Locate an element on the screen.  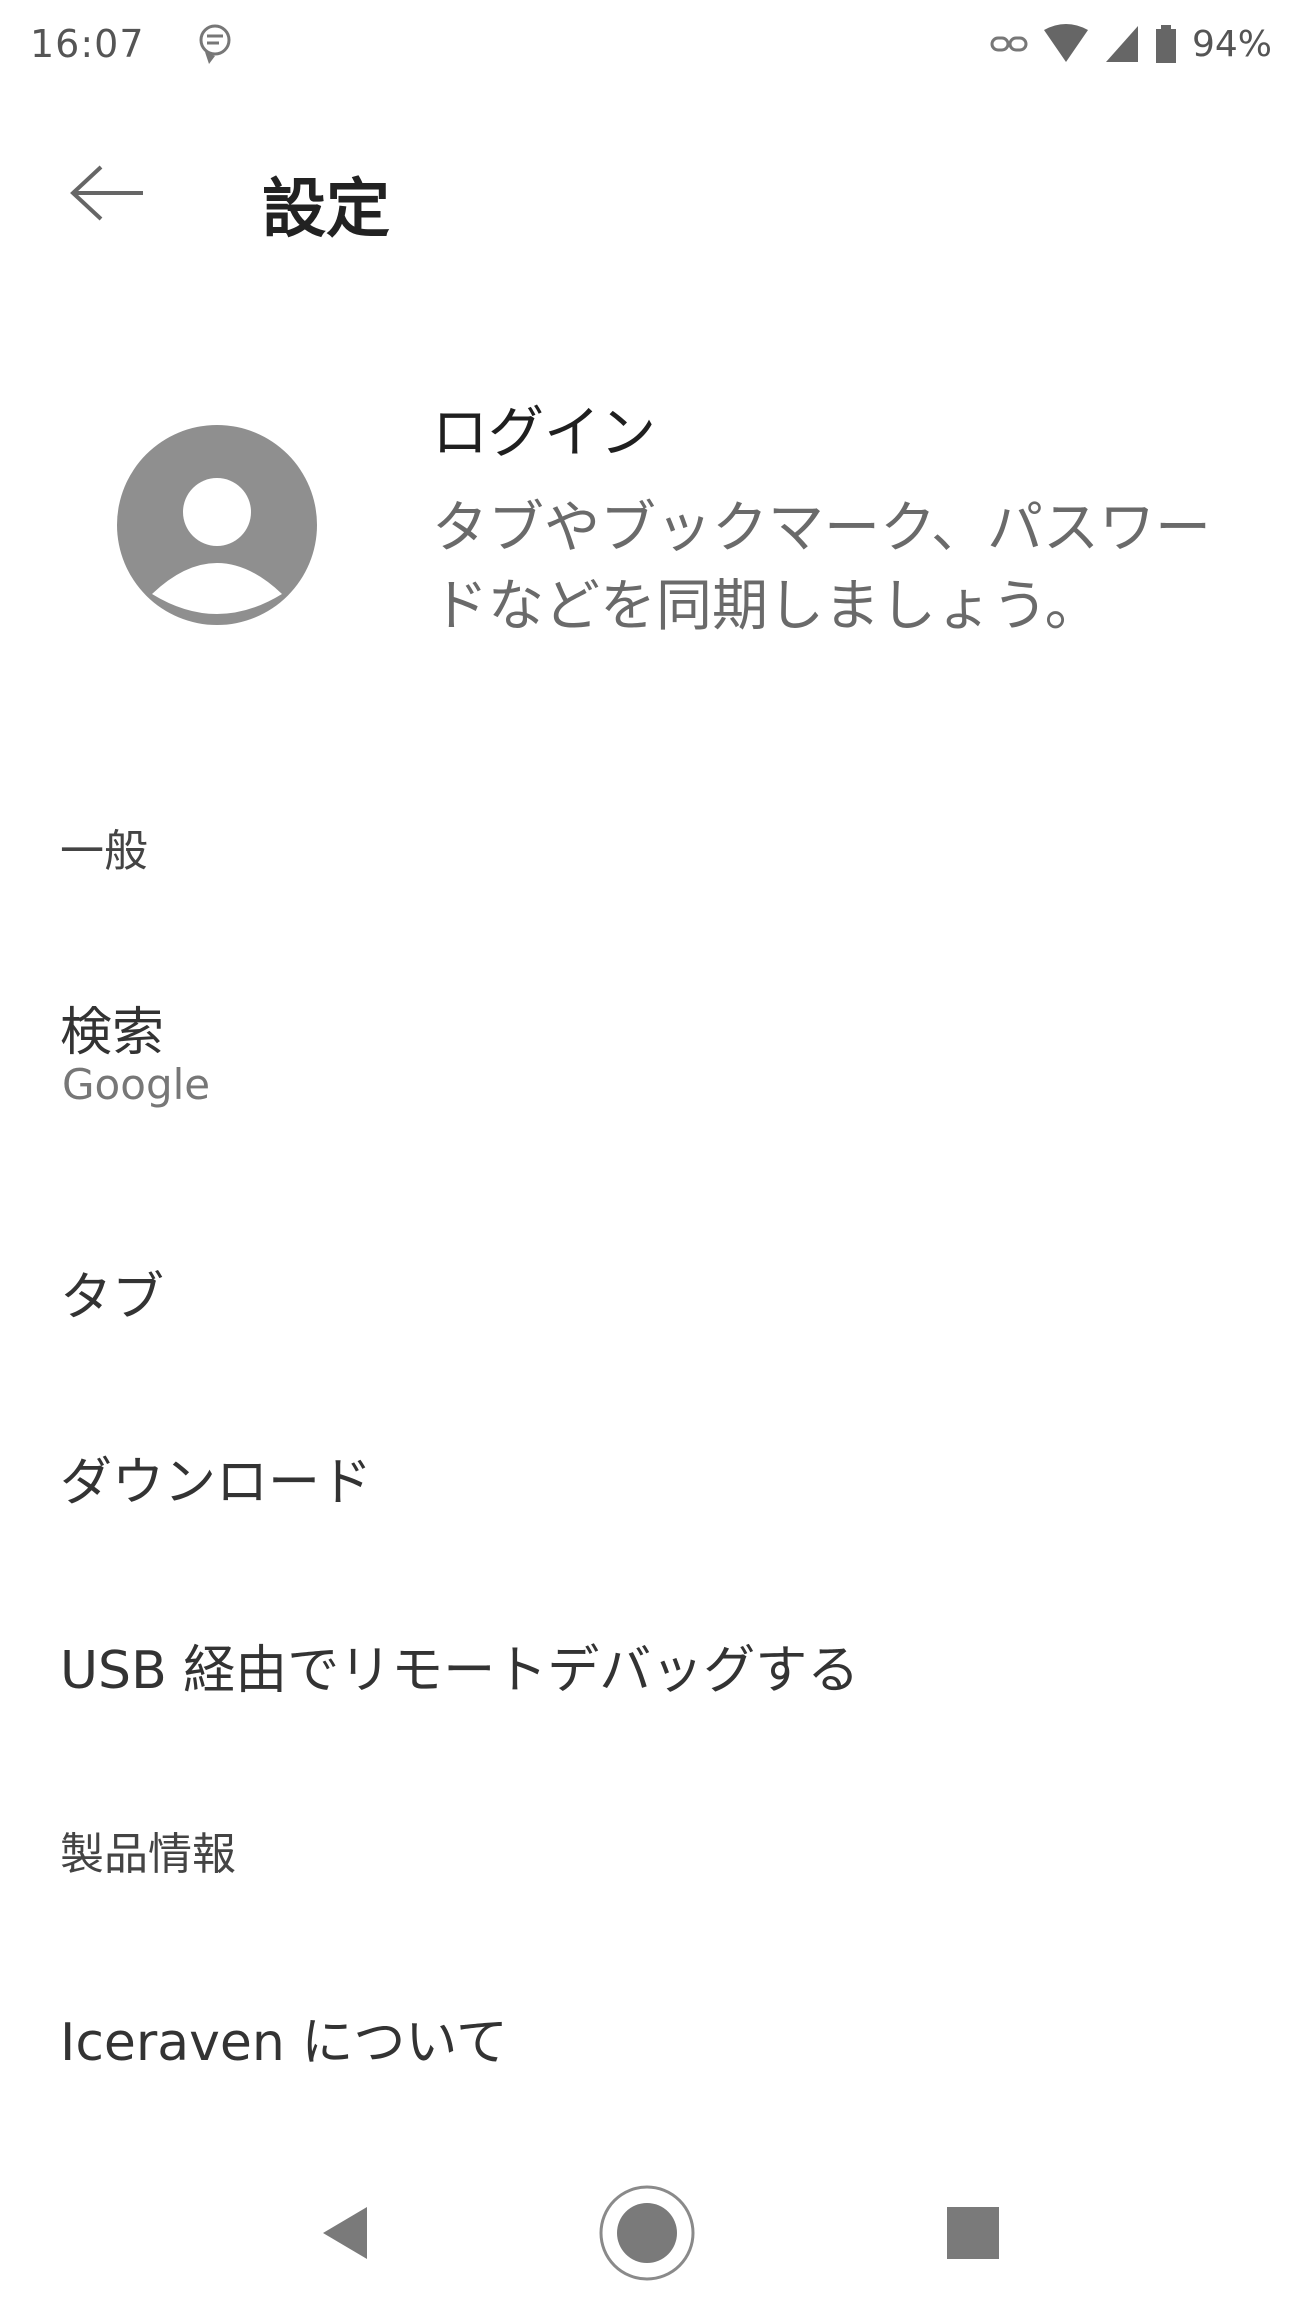
back-button is located at coordinates (107, 195).